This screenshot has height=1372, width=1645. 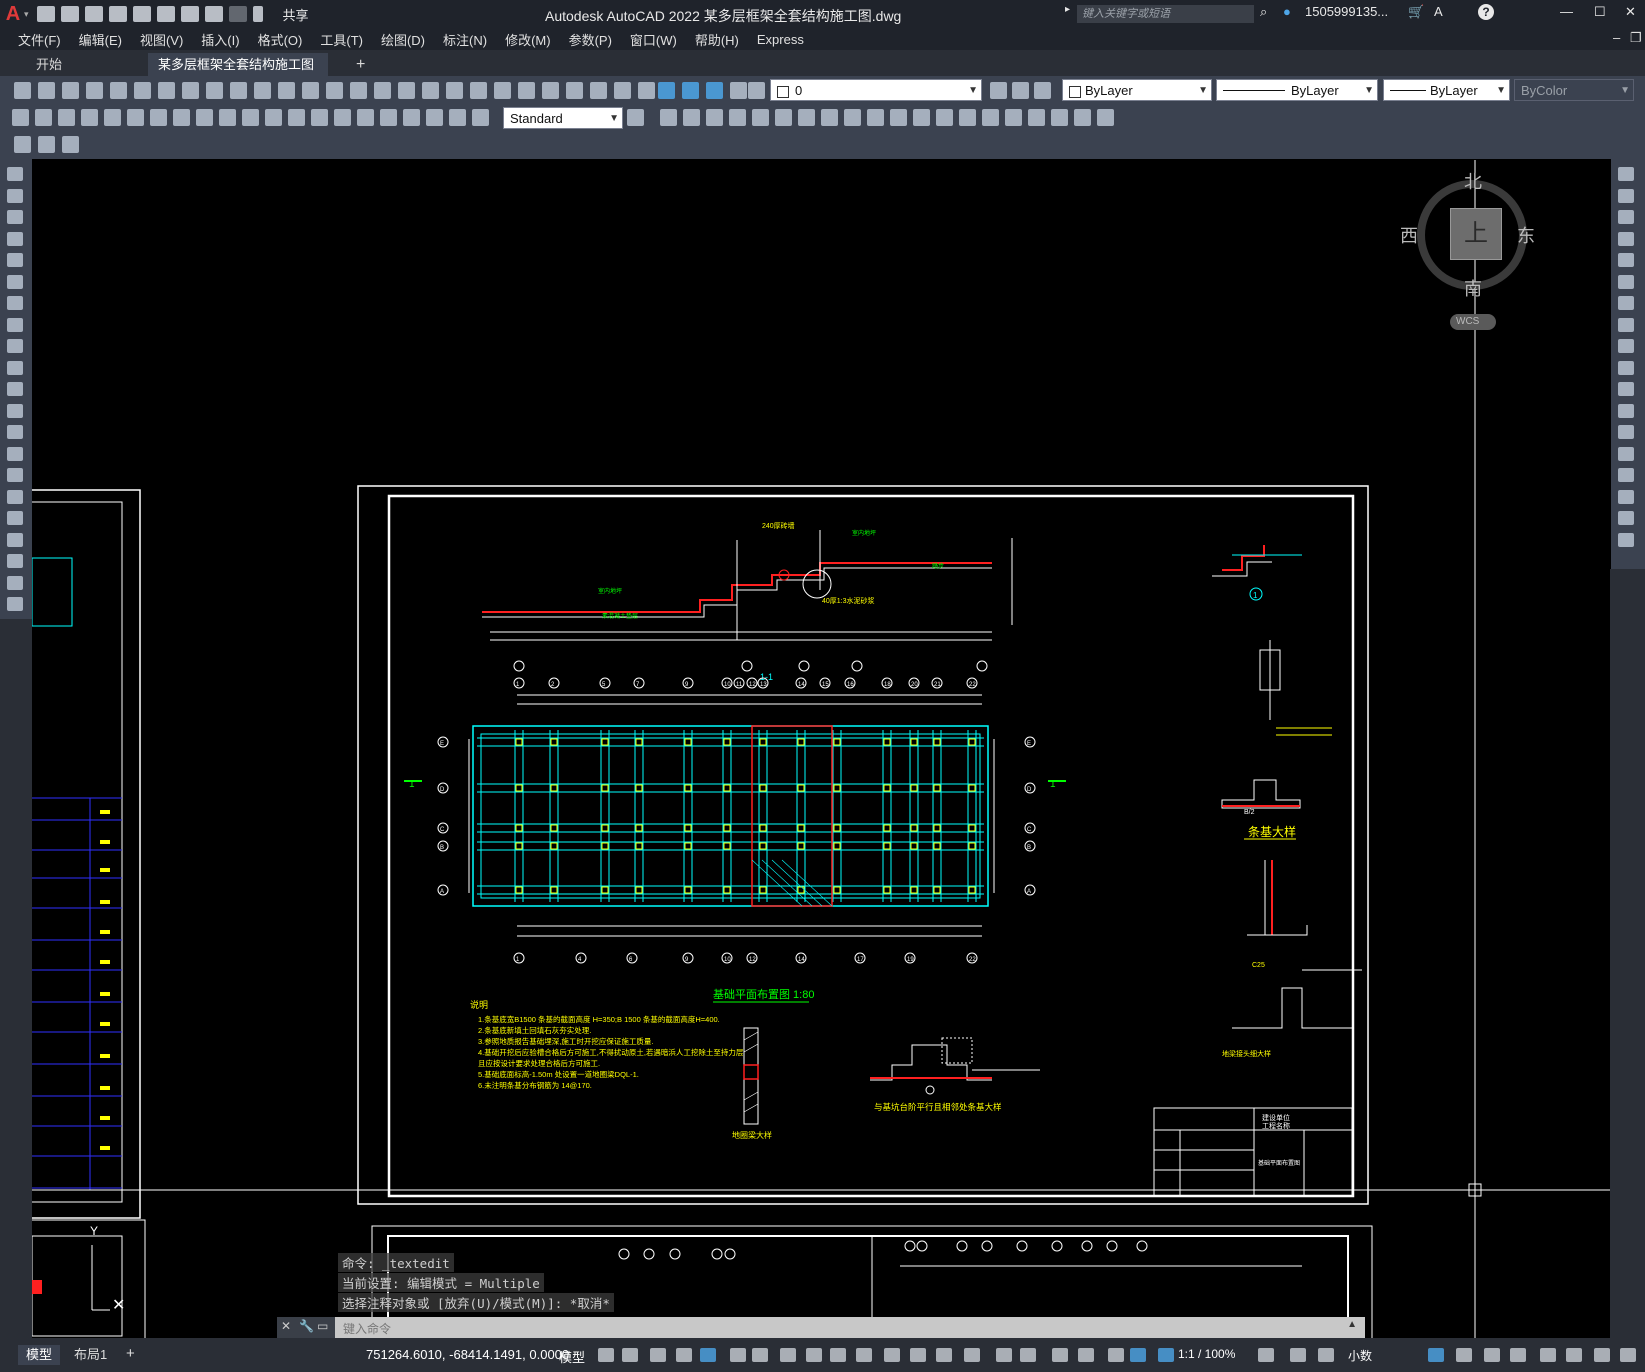 I want to click on minimize-icon: —, so click(x=1566, y=11).